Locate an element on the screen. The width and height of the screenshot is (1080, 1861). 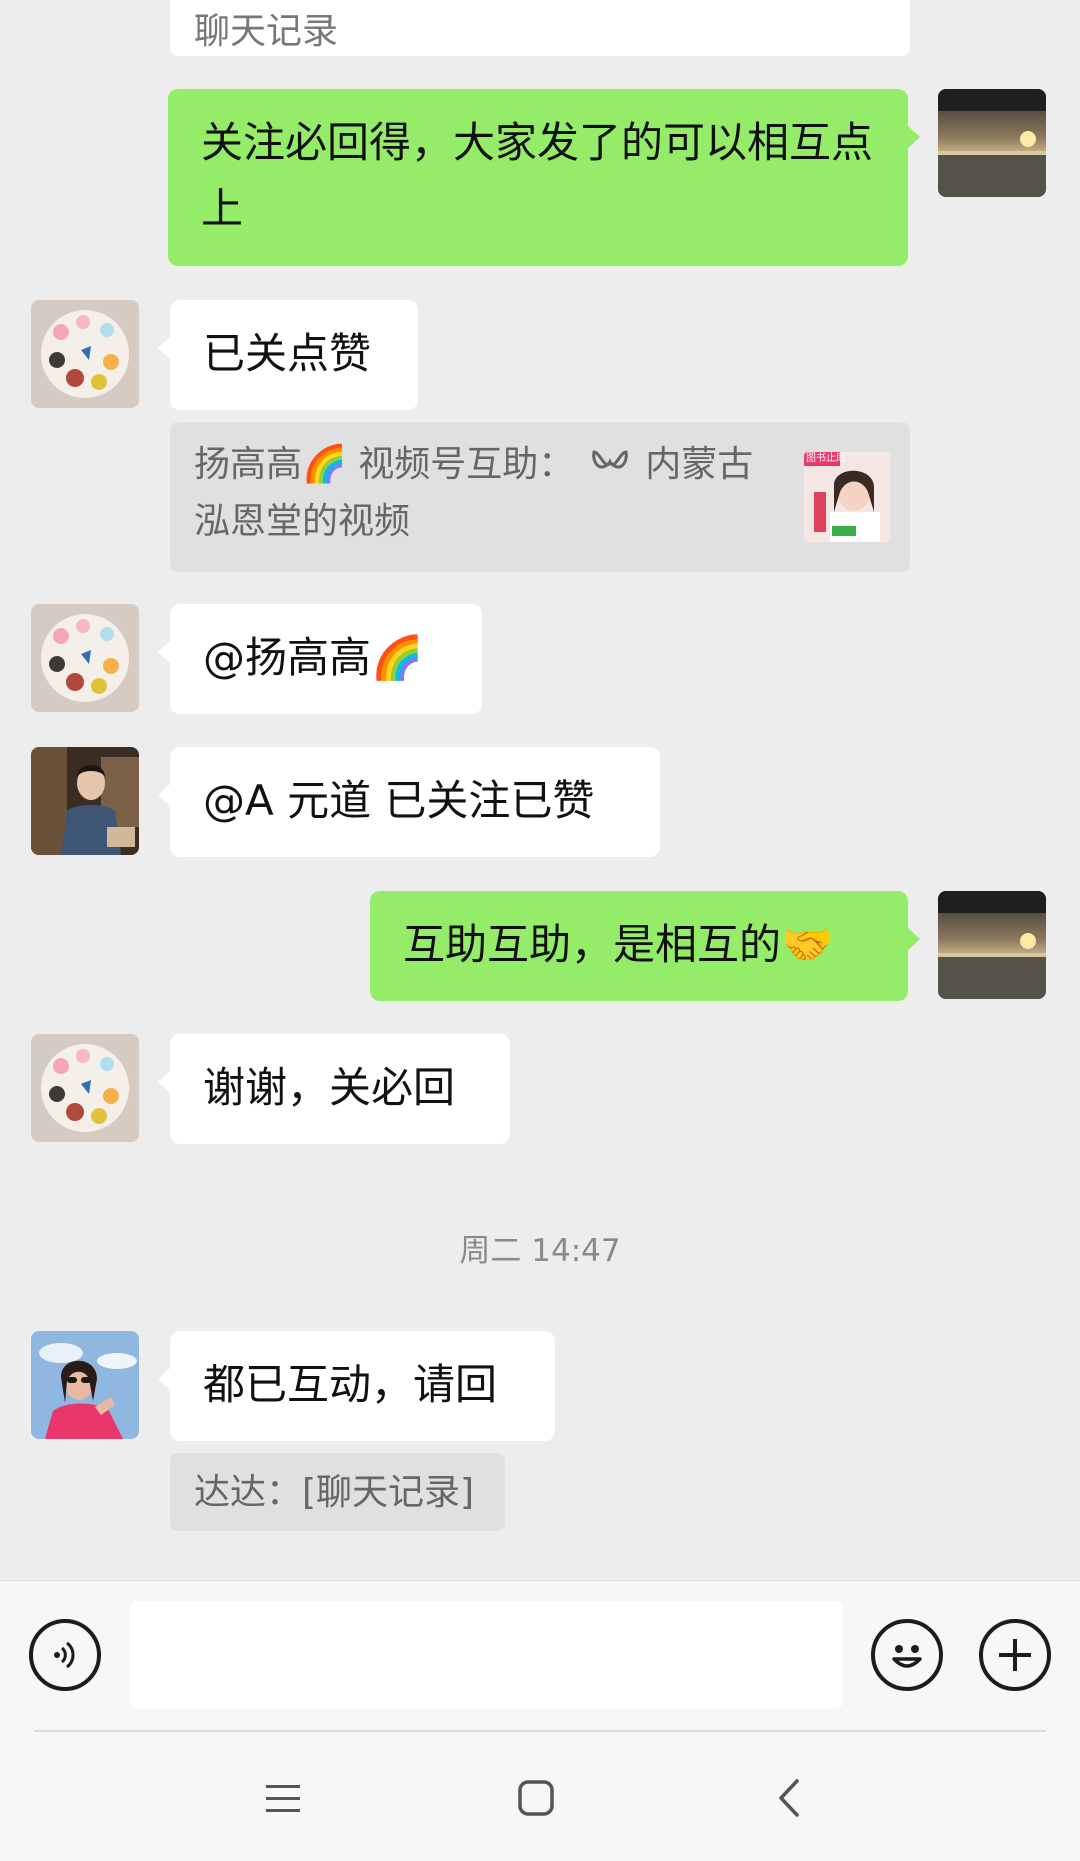
divider is located at coordinates (540, 1731).